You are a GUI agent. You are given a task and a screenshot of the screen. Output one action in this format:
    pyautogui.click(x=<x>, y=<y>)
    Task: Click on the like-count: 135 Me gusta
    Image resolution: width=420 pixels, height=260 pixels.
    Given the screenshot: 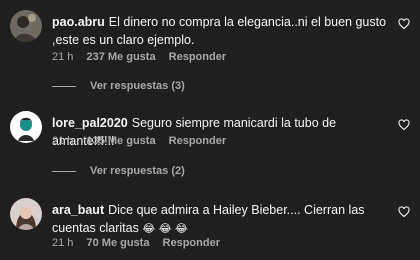 What is the action you would take?
    pyautogui.click(x=120, y=141)
    